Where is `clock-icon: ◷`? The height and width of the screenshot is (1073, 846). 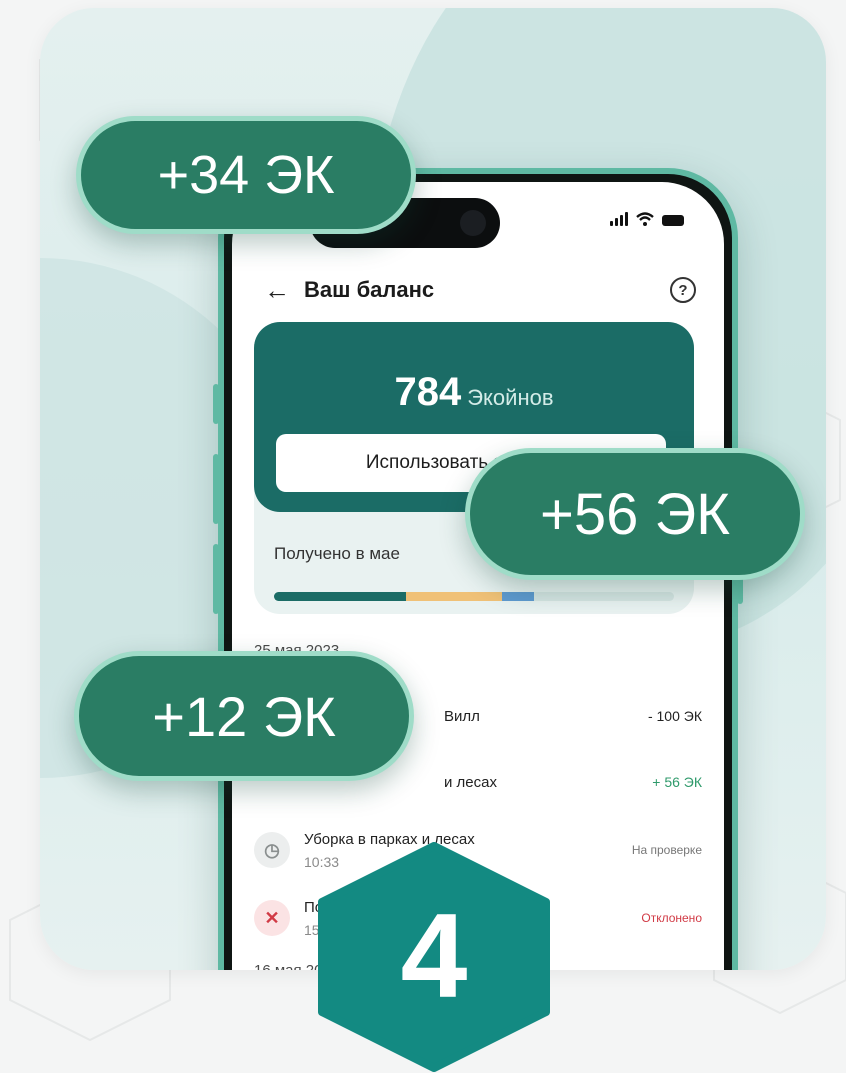 clock-icon: ◷ is located at coordinates (272, 850).